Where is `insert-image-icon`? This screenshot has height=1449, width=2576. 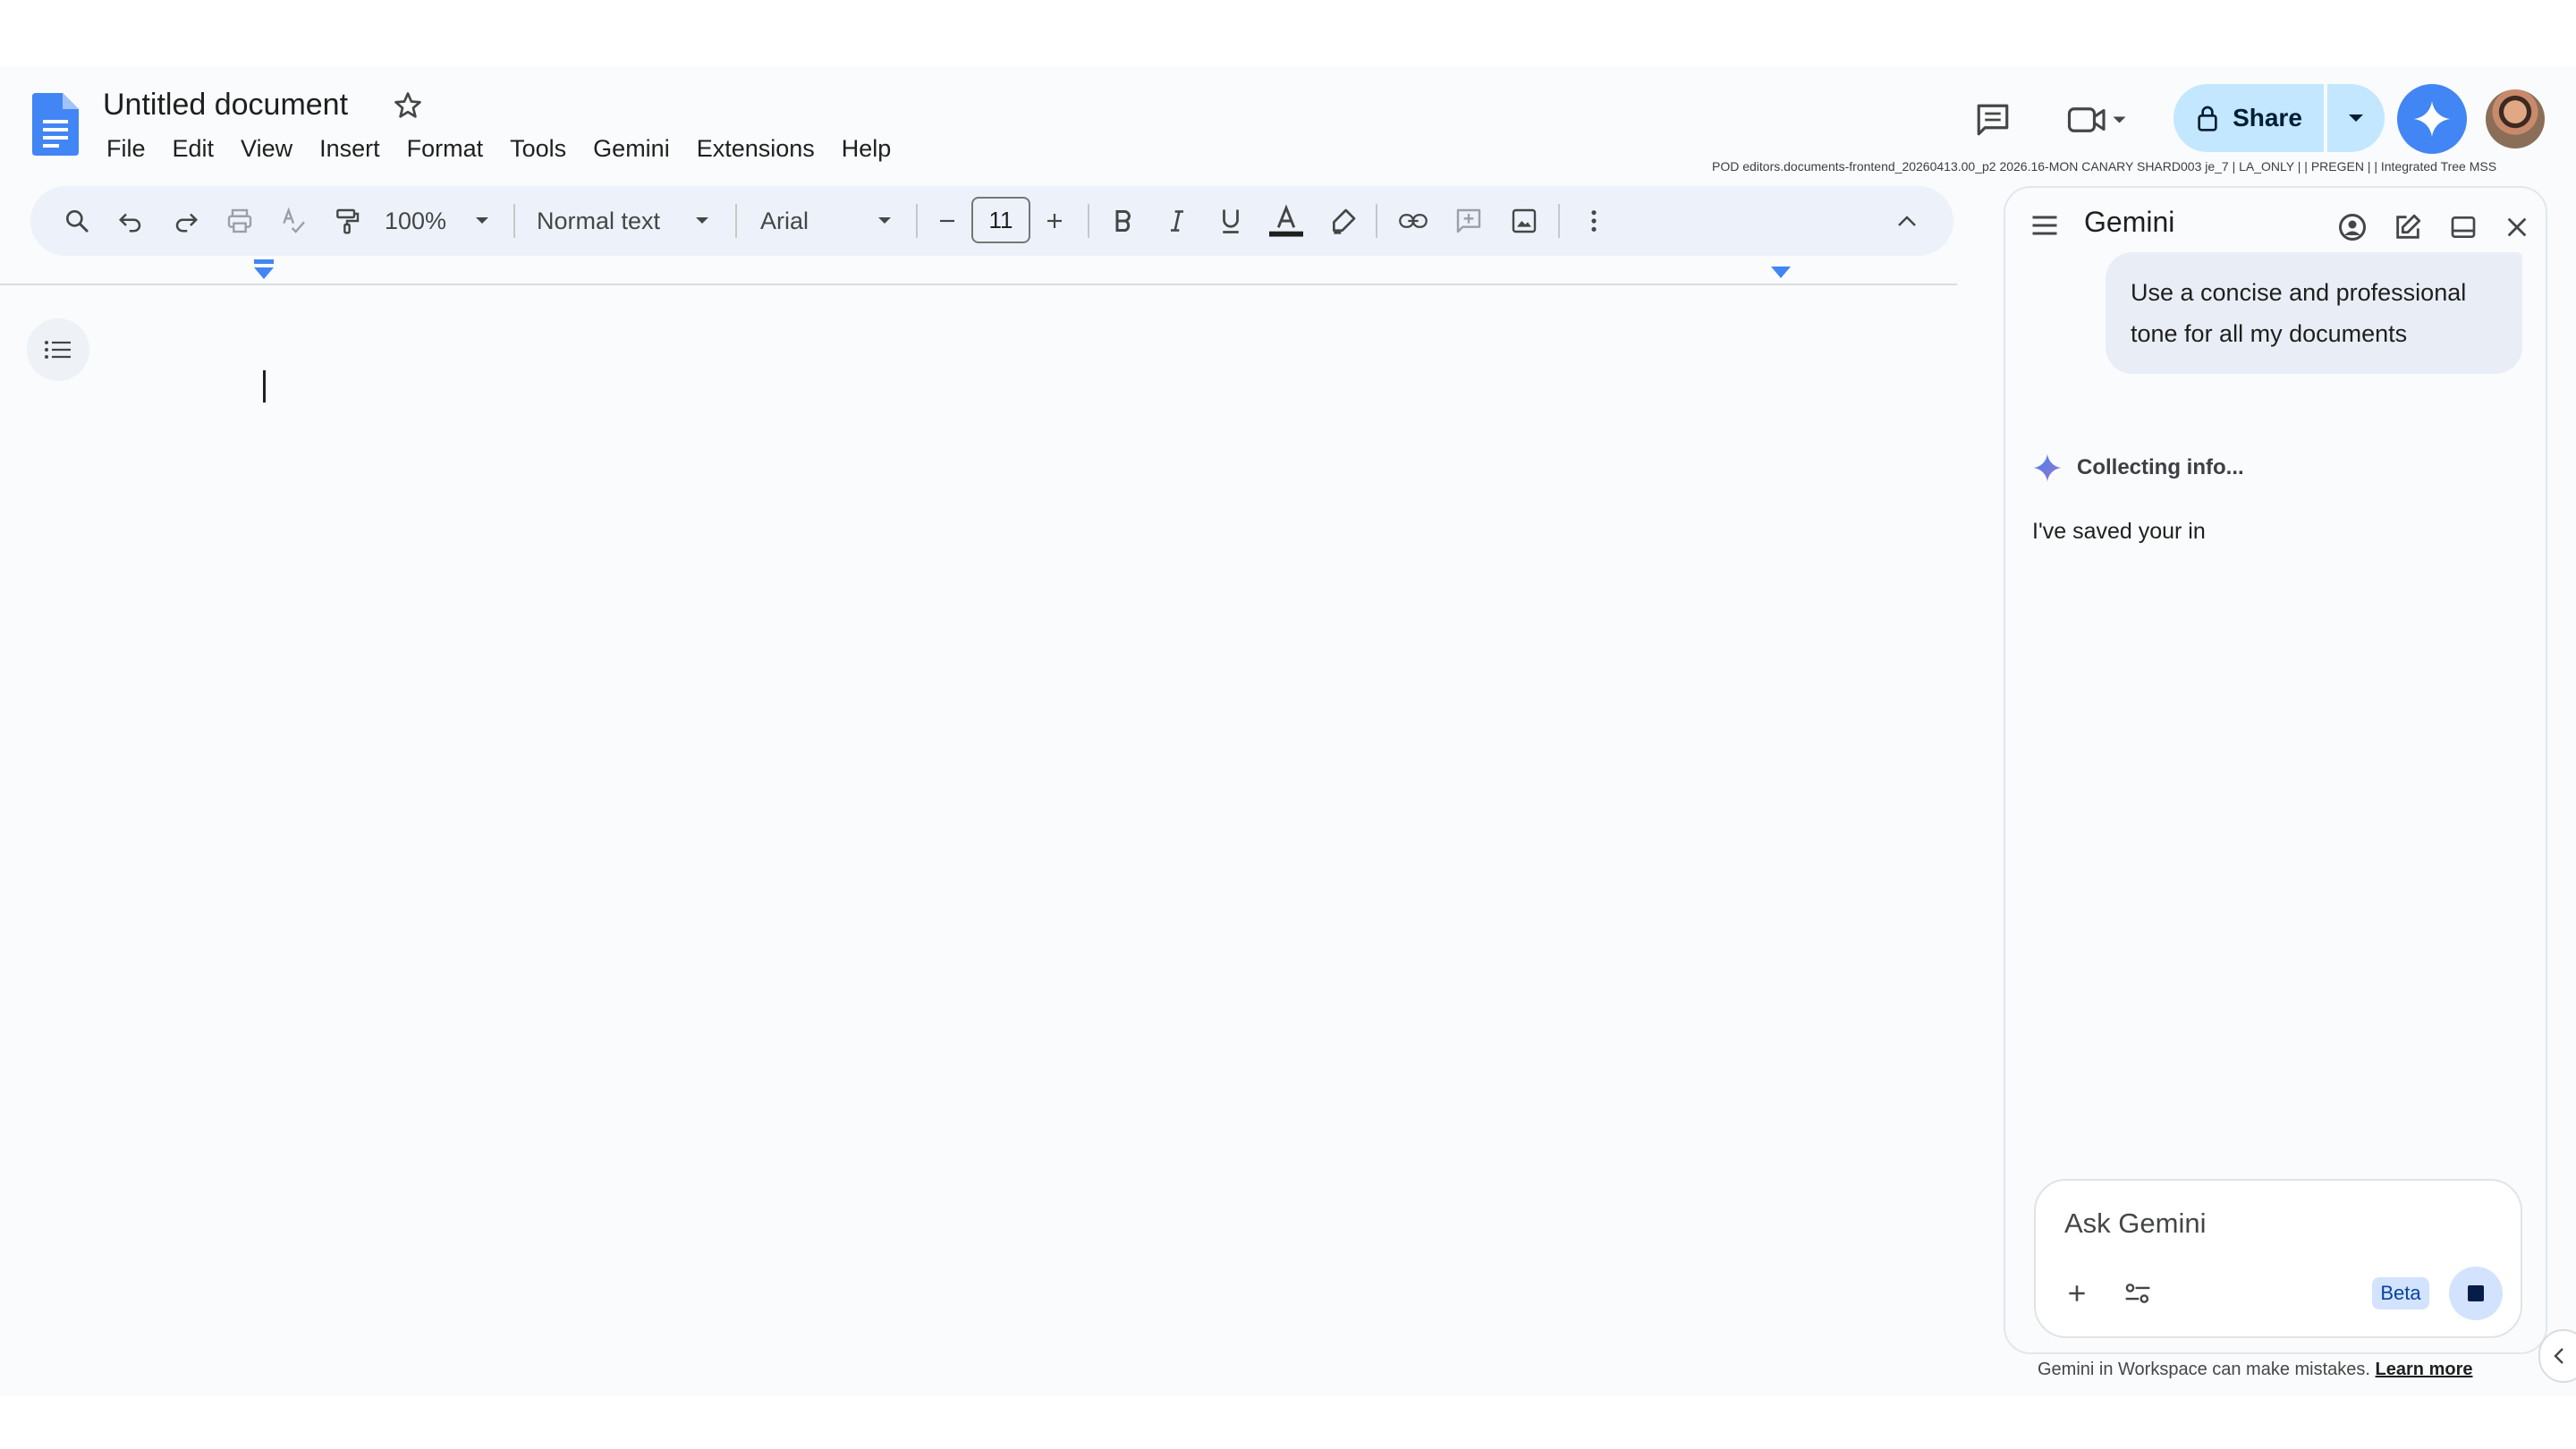 insert-image-icon is located at coordinates (1524, 221).